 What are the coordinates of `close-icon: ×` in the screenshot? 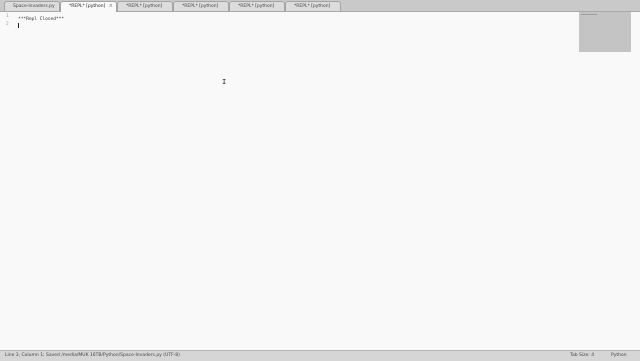 It's located at (111, 6).